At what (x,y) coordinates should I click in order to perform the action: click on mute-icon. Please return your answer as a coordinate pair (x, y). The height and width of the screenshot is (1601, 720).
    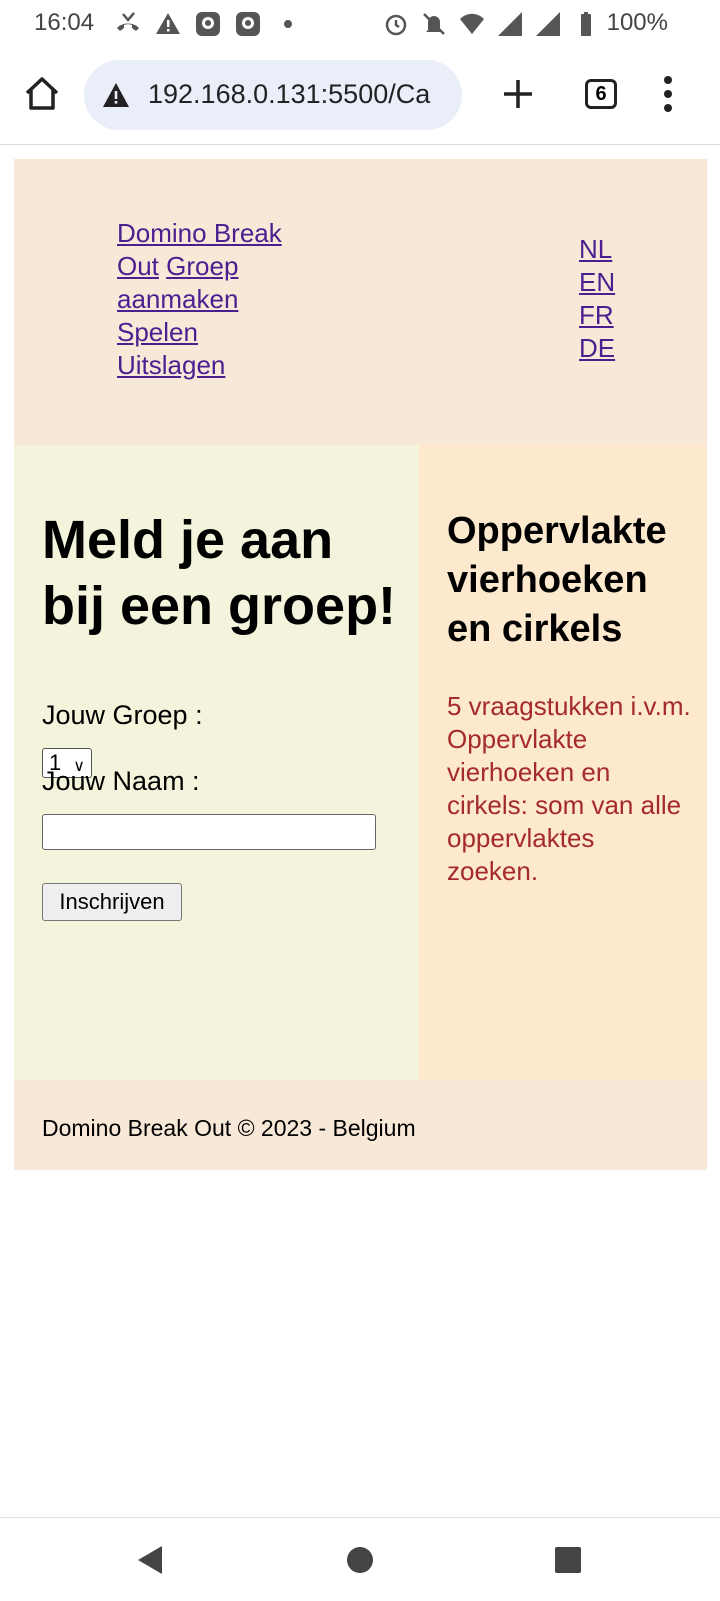
    Looking at the image, I should click on (434, 24).